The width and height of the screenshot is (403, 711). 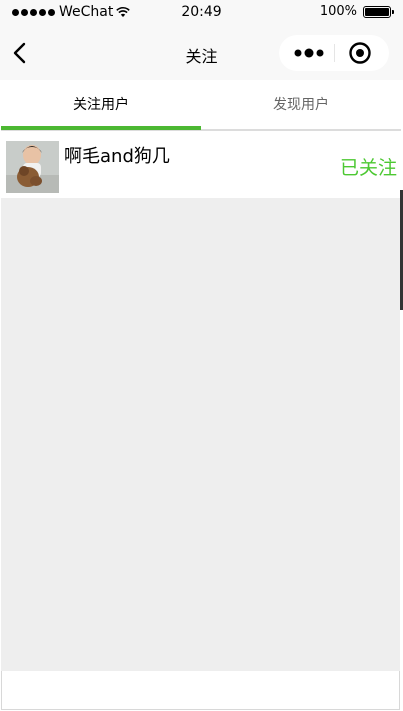 I want to click on navigation-bar: 关注, so click(x=201, y=53).